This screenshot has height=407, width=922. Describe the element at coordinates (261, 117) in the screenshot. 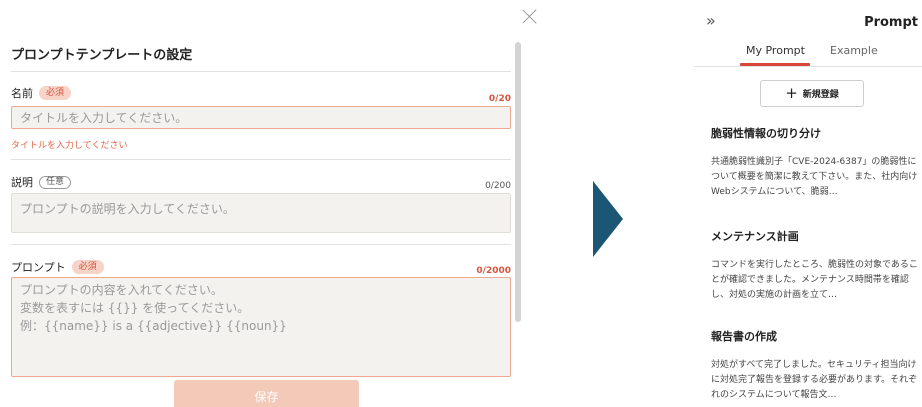

I see `name-input: タイトルを入力してください。` at that location.